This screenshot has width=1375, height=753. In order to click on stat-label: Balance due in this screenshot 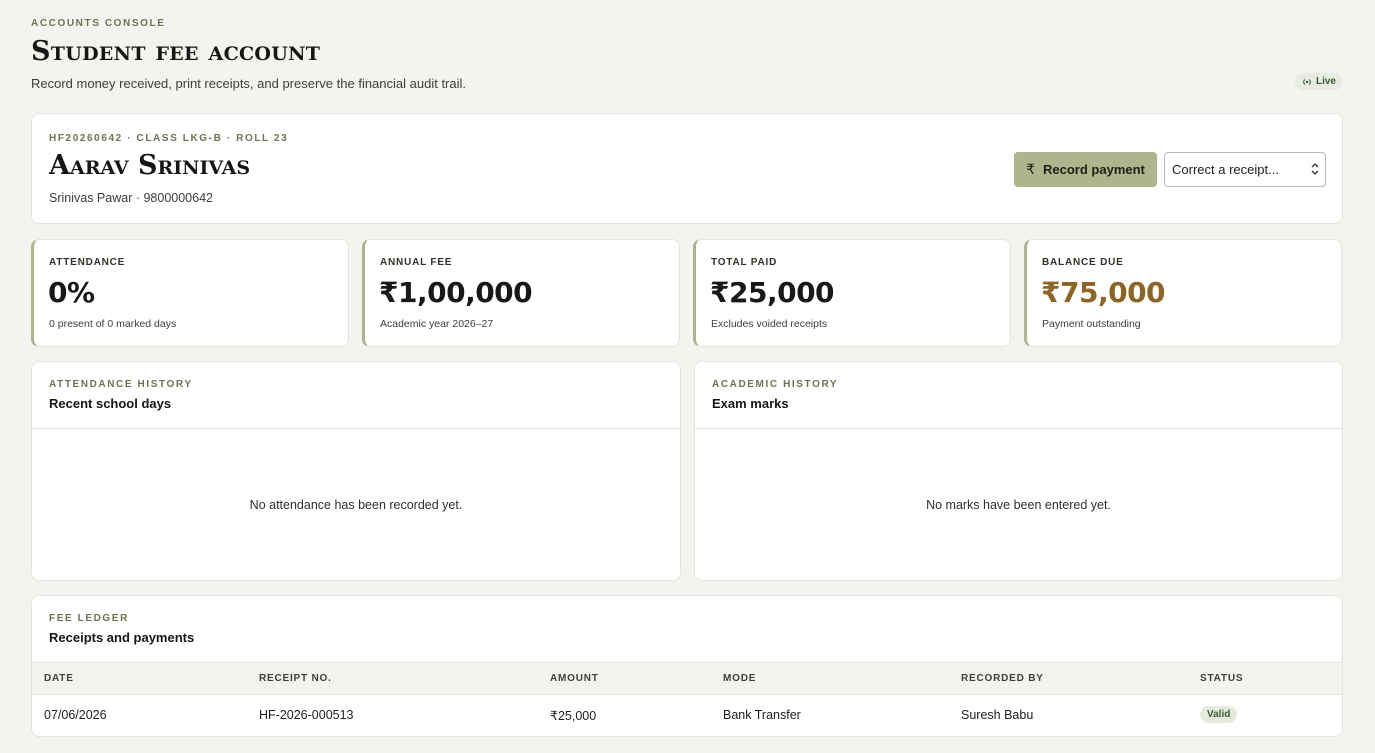, I will do `click(1083, 262)`.